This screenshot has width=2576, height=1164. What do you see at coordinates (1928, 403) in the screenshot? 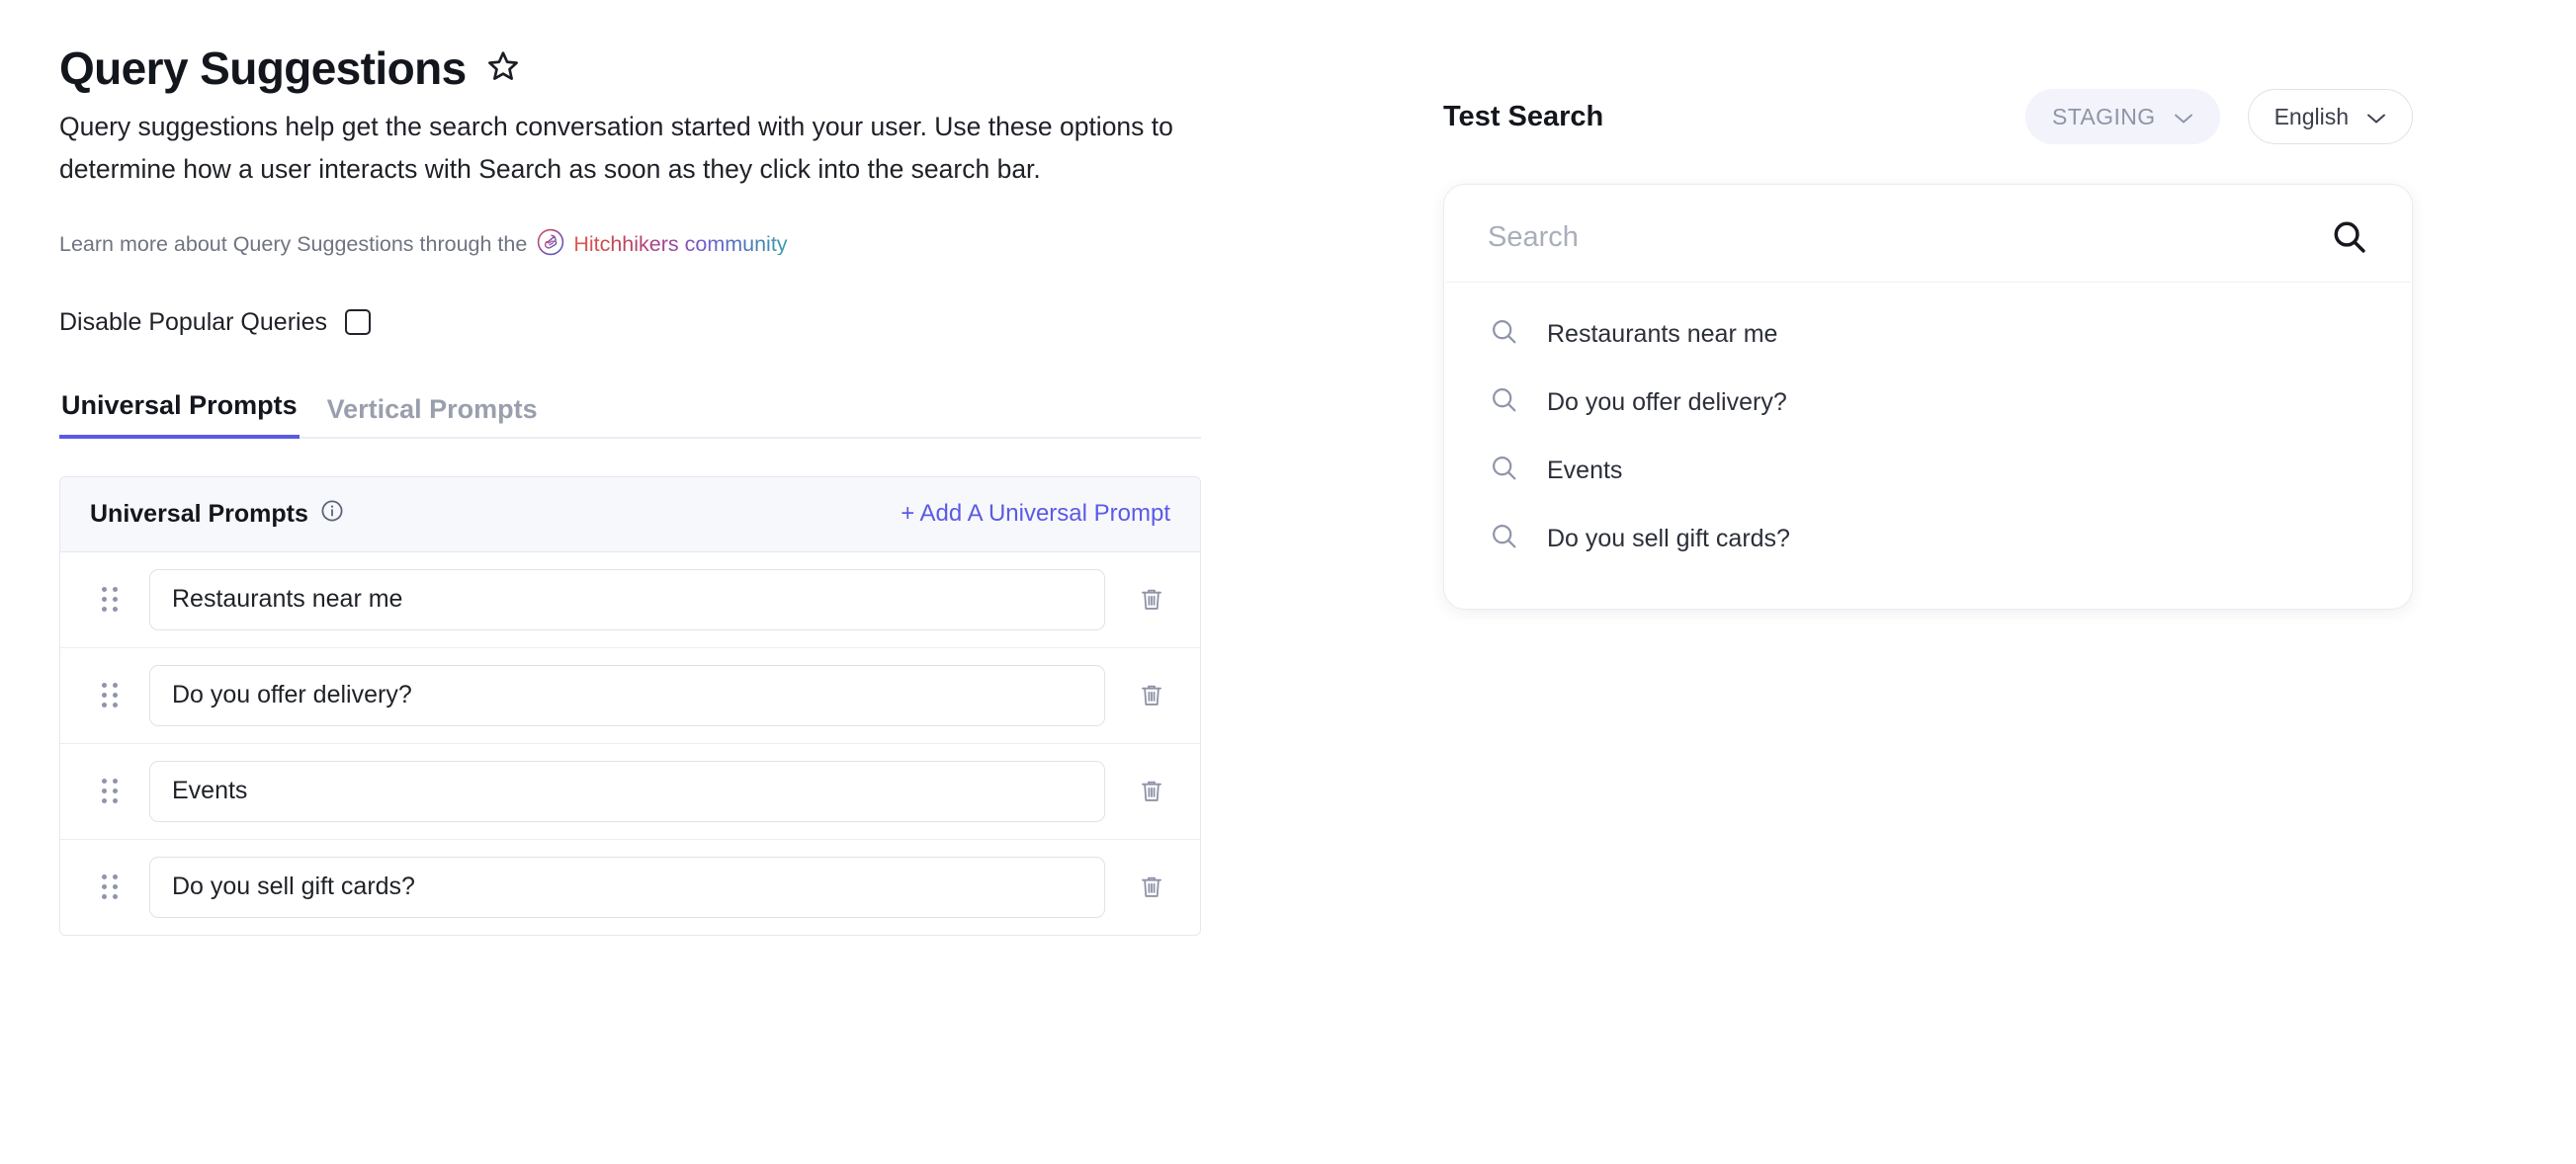
I see `list-item: Do you offer delivery?` at bounding box center [1928, 403].